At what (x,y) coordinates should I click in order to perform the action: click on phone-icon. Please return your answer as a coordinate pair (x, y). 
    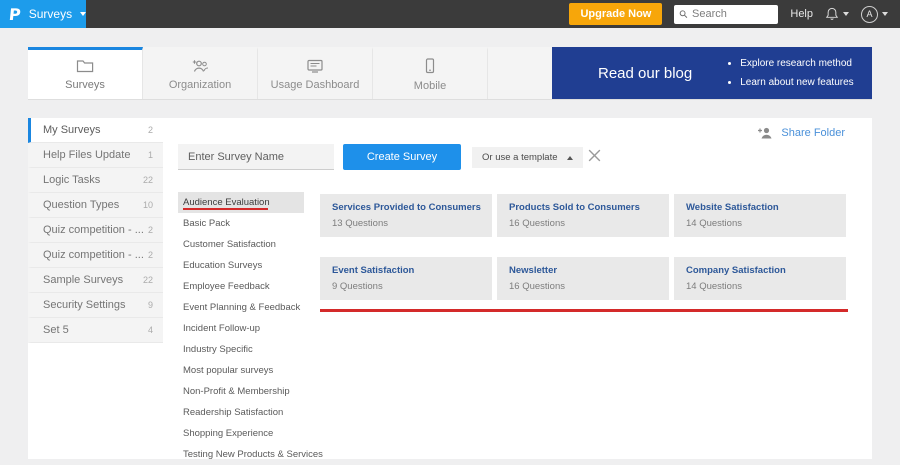
    Looking at the image, I should click on (430, 66).